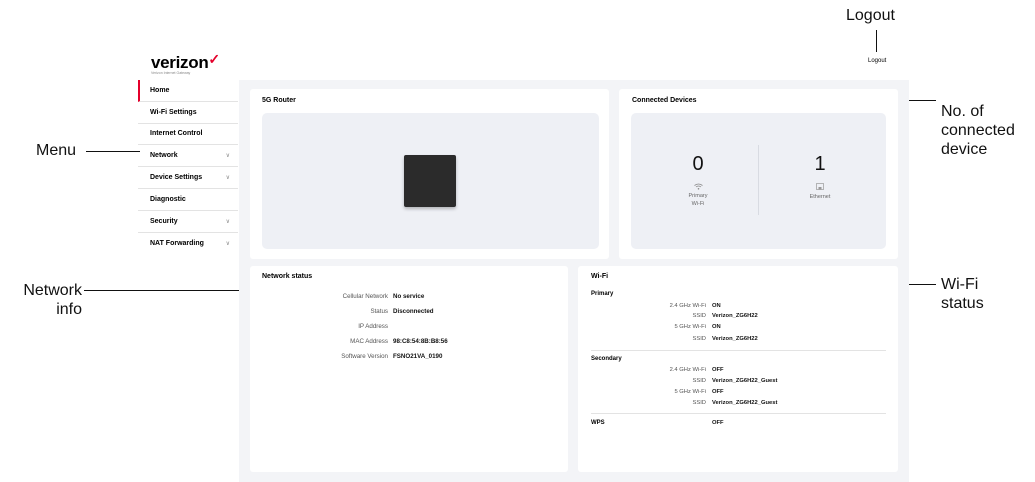 This screenshot has height=482, width=1035. Describe the element at coordinates (287, 276) in the screenshot. I see `network-status-title: Network status` at that location.